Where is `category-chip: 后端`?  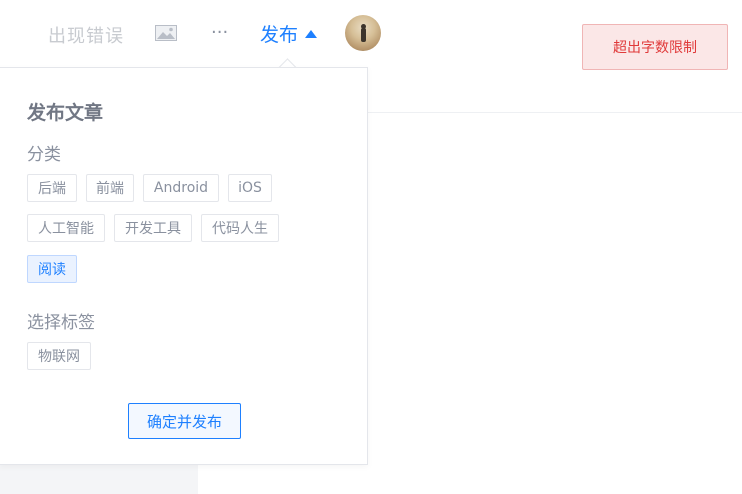
category-chip: 后端 is located at coordinates (52, 188).